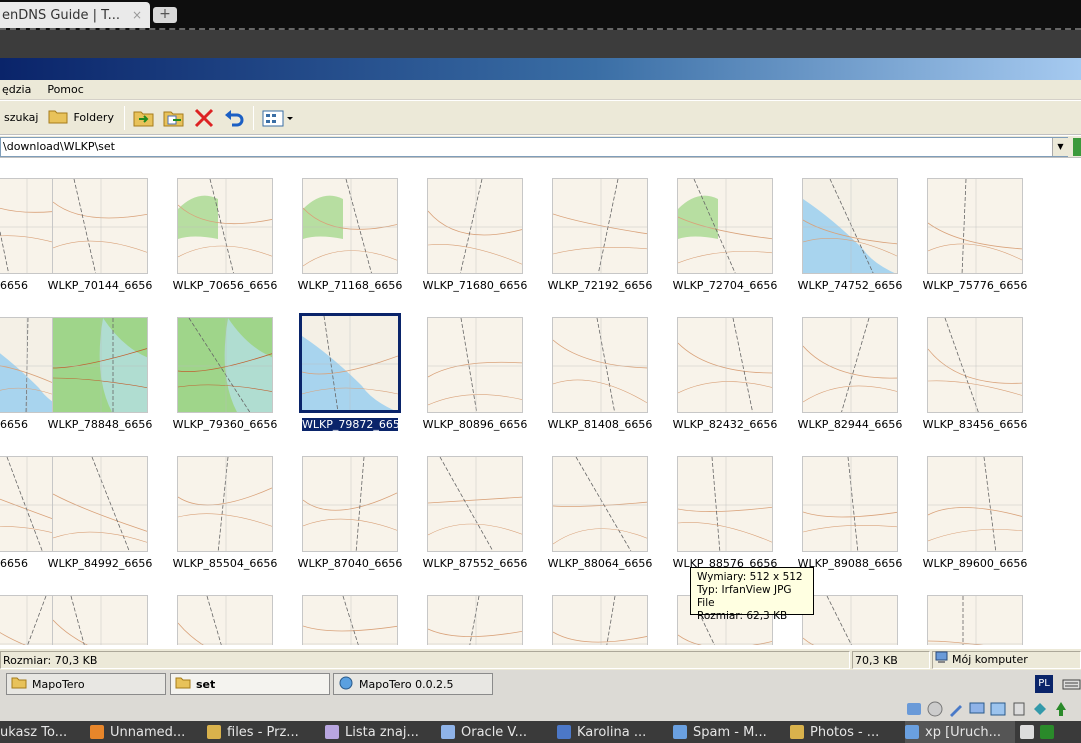 The width and height of the screenshot is (1081, 743). I want to click on search-label: szukaj, so click(21, 117).